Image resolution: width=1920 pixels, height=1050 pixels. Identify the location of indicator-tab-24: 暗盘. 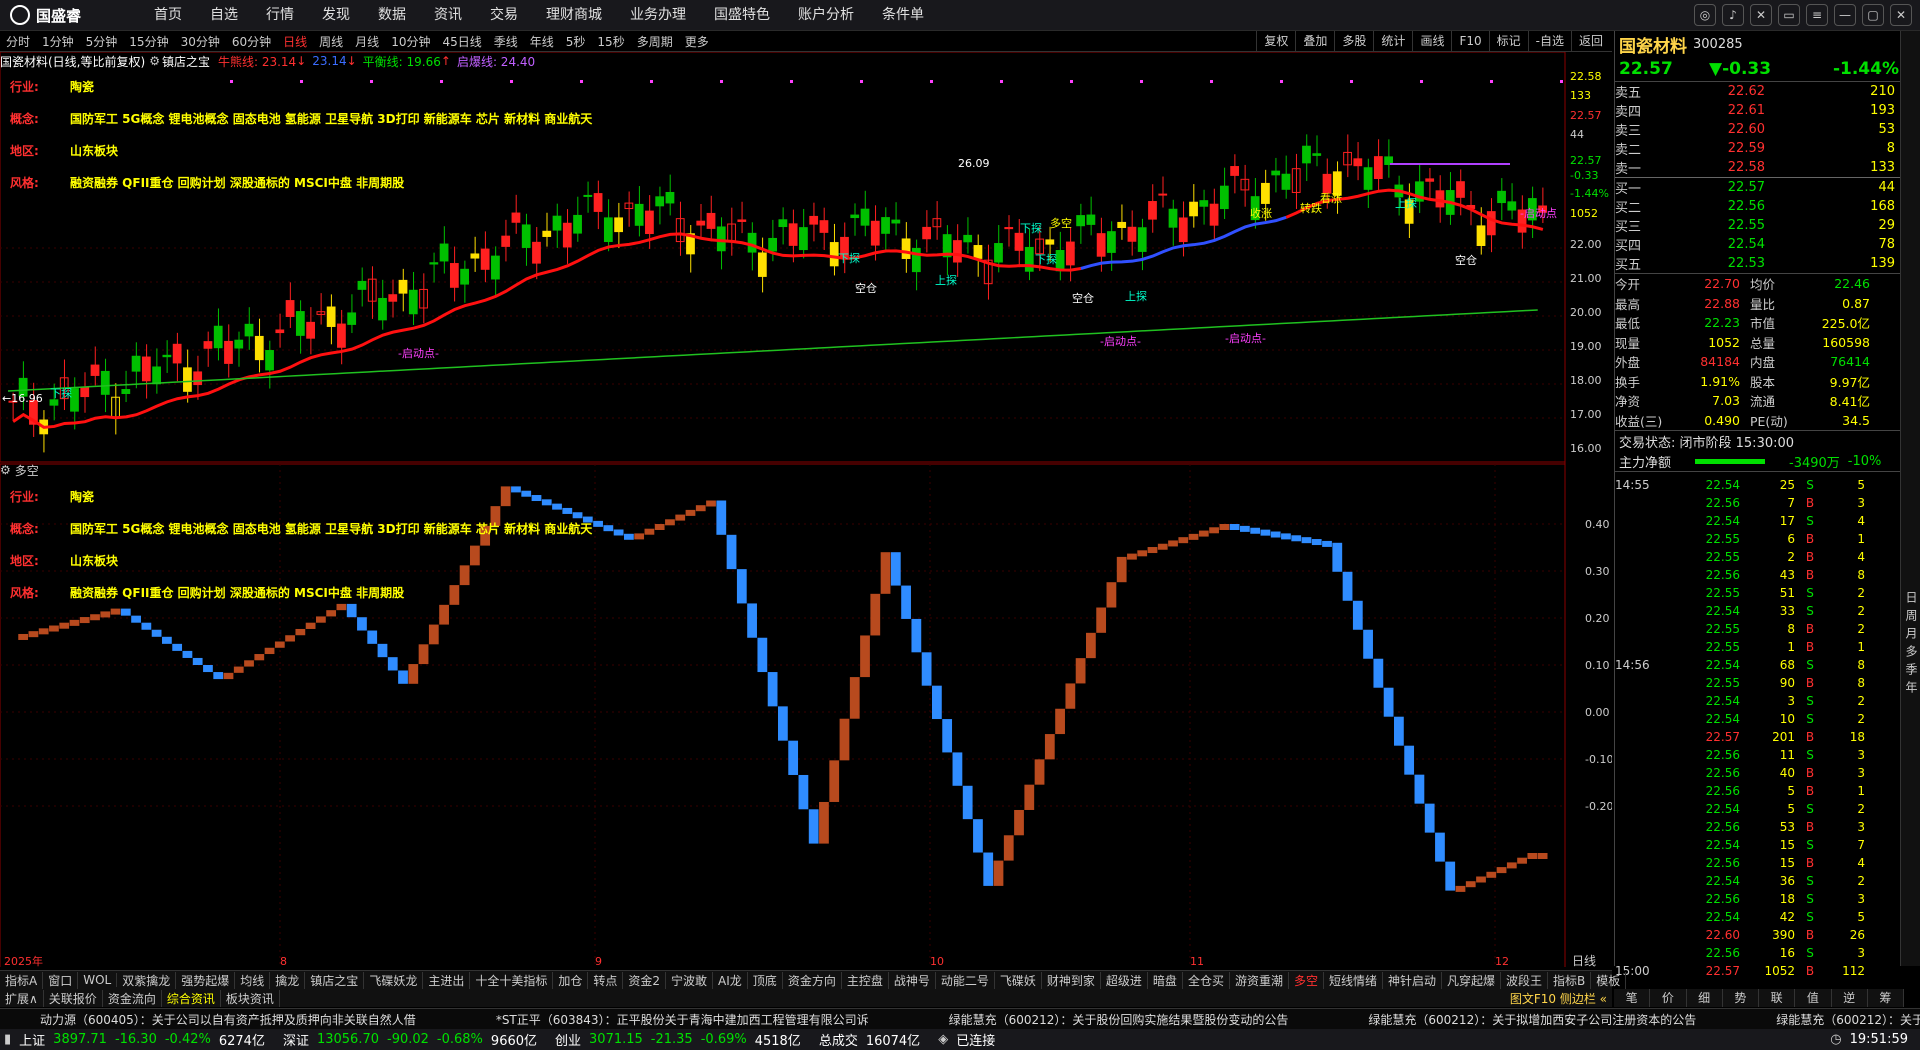
(1165, 980).